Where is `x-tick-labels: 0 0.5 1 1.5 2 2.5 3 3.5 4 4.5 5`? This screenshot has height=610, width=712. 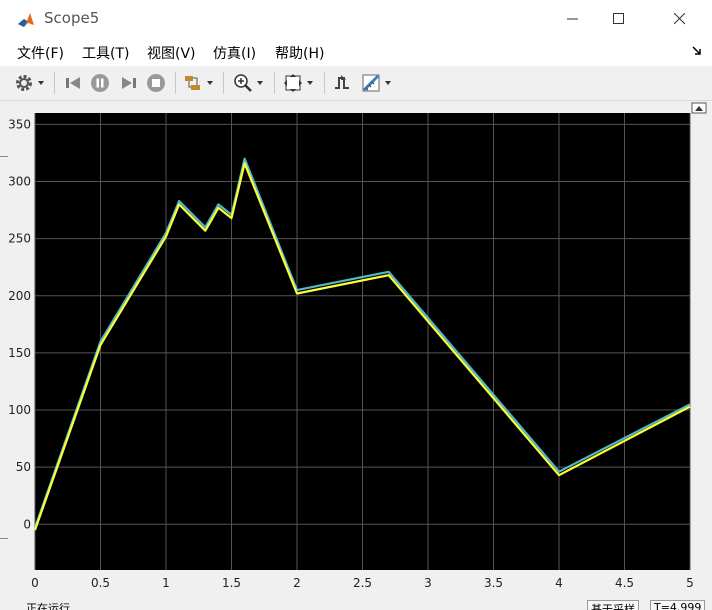 x-tick-labels: 0 0.5 1 1.5 2 2.5 3 3.5 4 4.5 5 is located at coordinates (362, 583).